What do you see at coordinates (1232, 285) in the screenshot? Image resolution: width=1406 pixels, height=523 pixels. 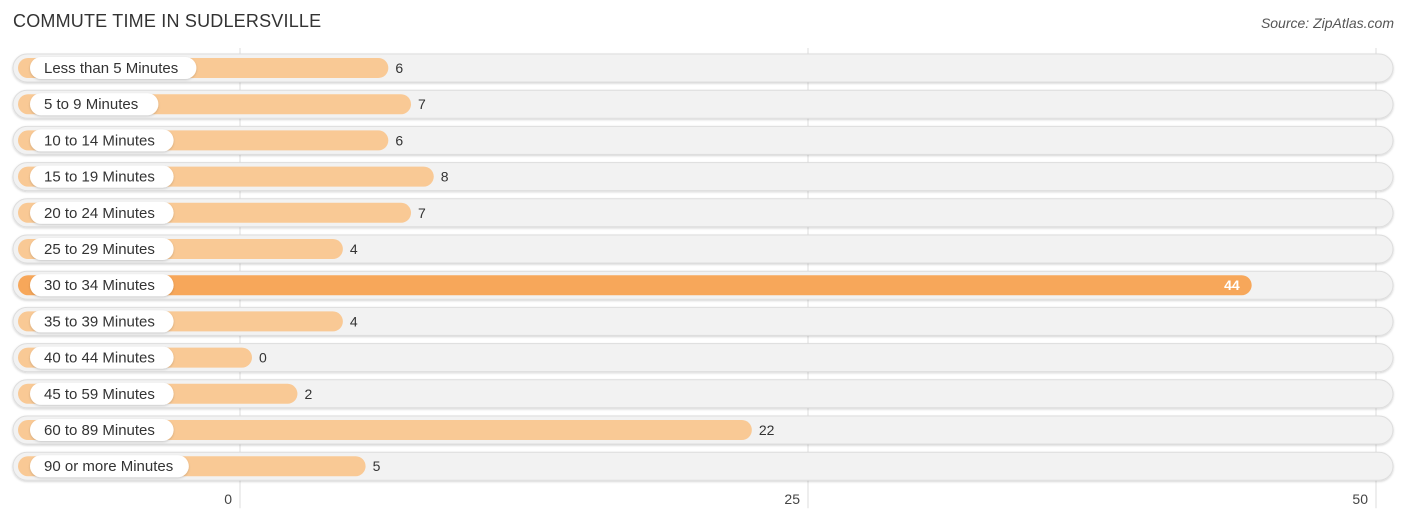 I see `value-label: 44` at bounding box center [1232, 285].